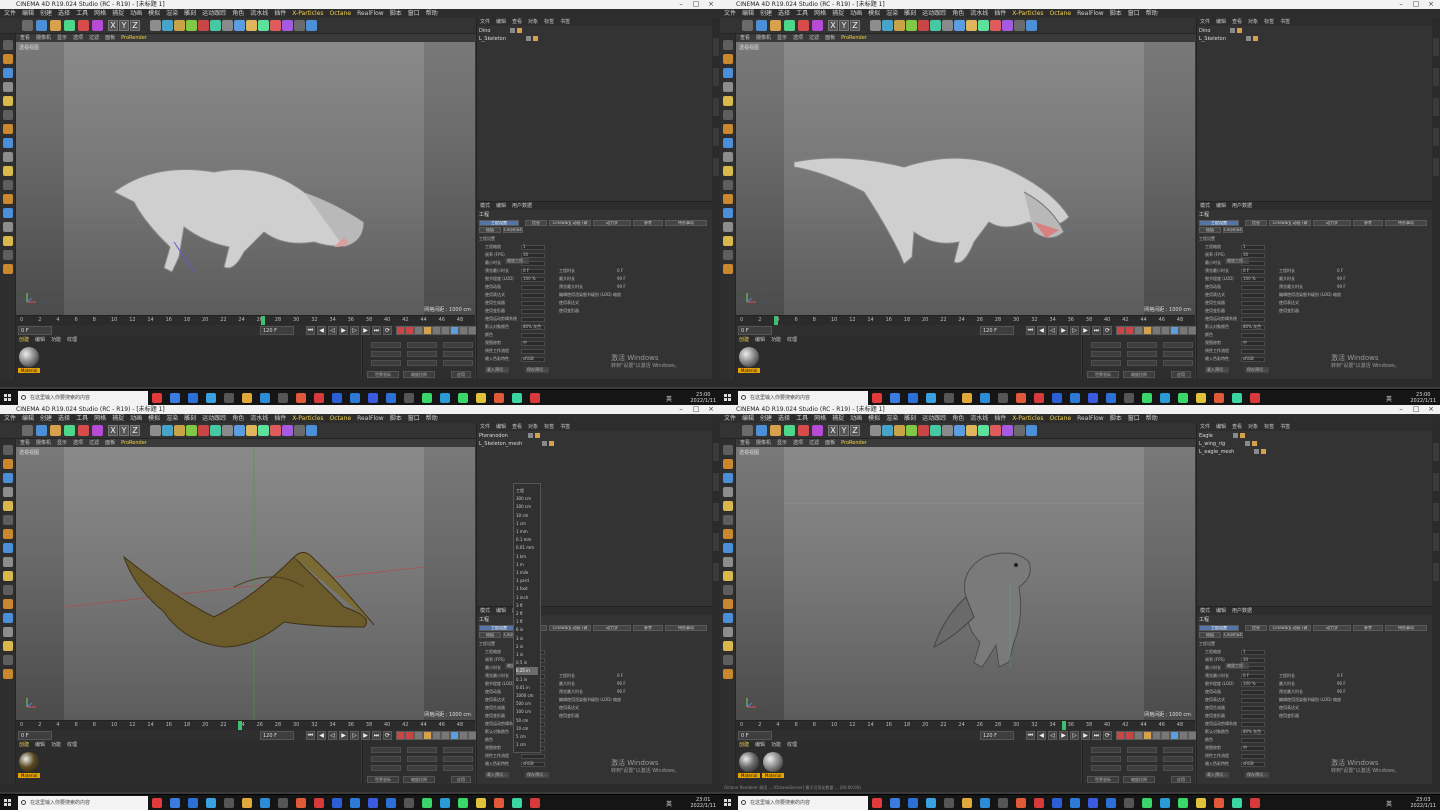 This screenshot has height=810, width=1440. I want to click on object-menu-item: 对象, so click(1253, 22).